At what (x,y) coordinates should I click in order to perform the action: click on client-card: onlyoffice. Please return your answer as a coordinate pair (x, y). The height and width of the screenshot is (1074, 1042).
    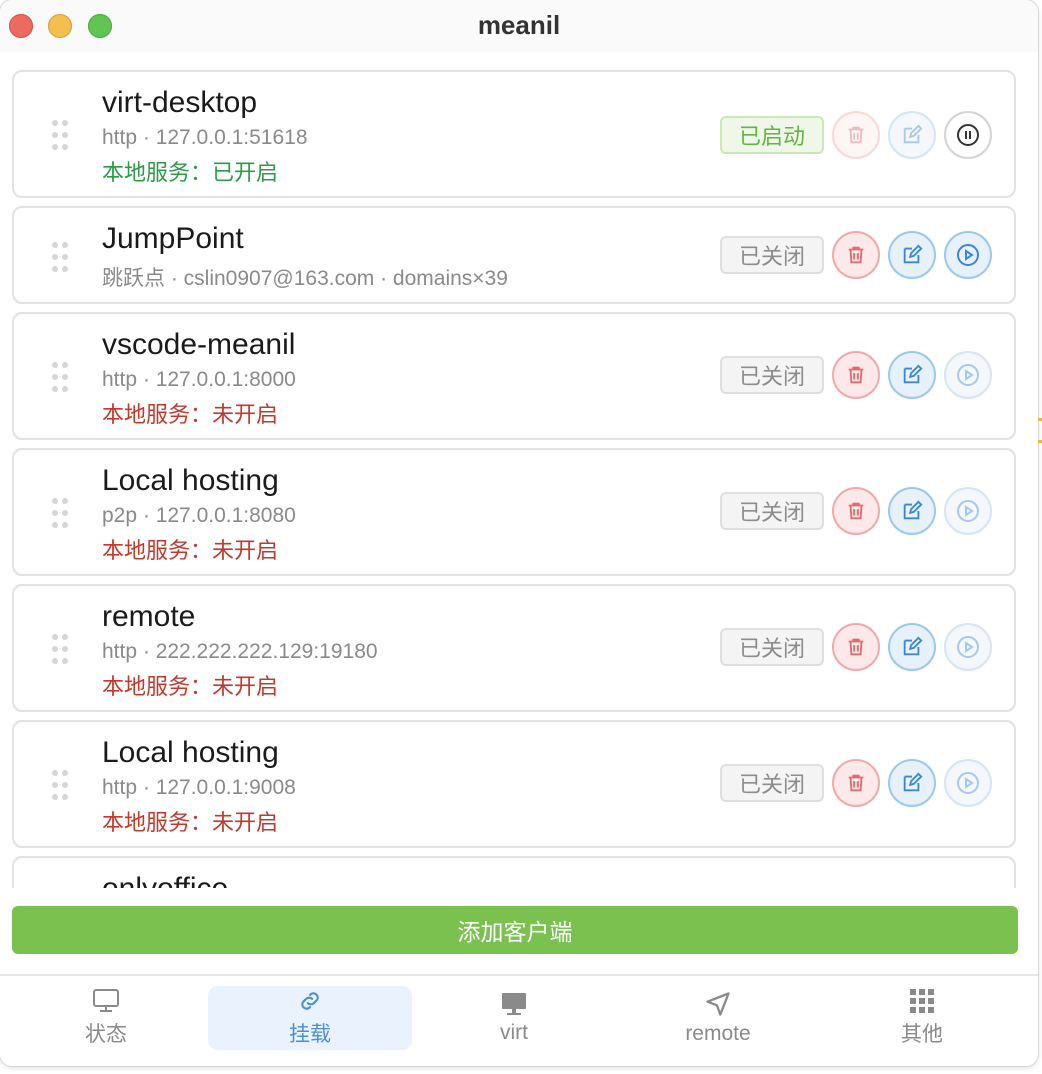
    Looking at the image, I should click on (514, 872).